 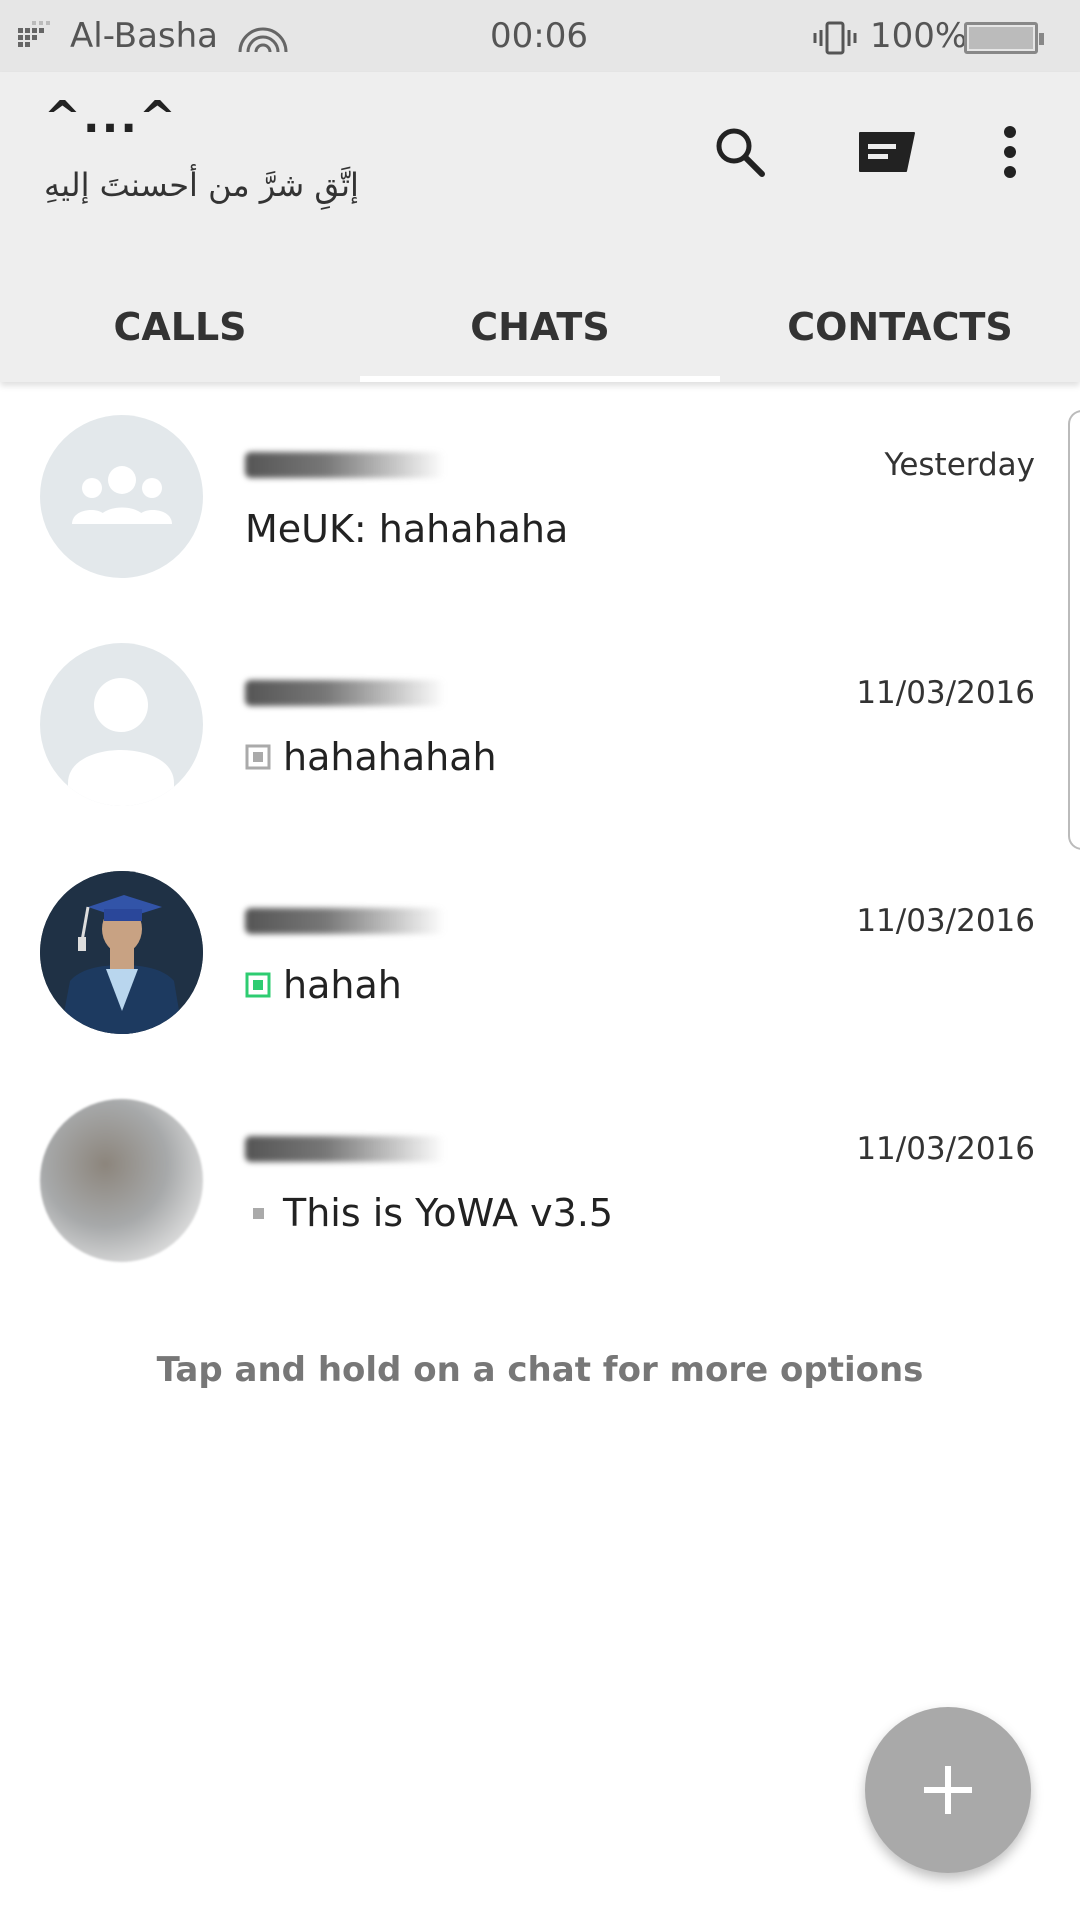 What do you see at coordinates (342, 985) in the screenshot?
I see `last-message-text: hahah` at bounding box center [342, 985].